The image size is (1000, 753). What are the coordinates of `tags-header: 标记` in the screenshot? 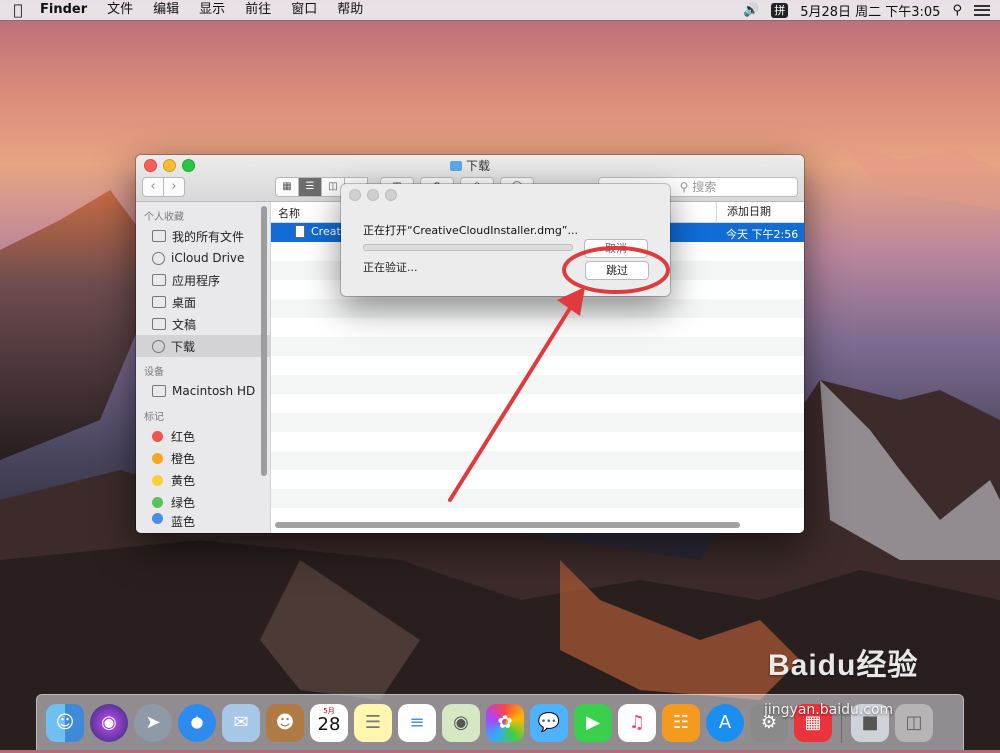 It's located at (154, 417).